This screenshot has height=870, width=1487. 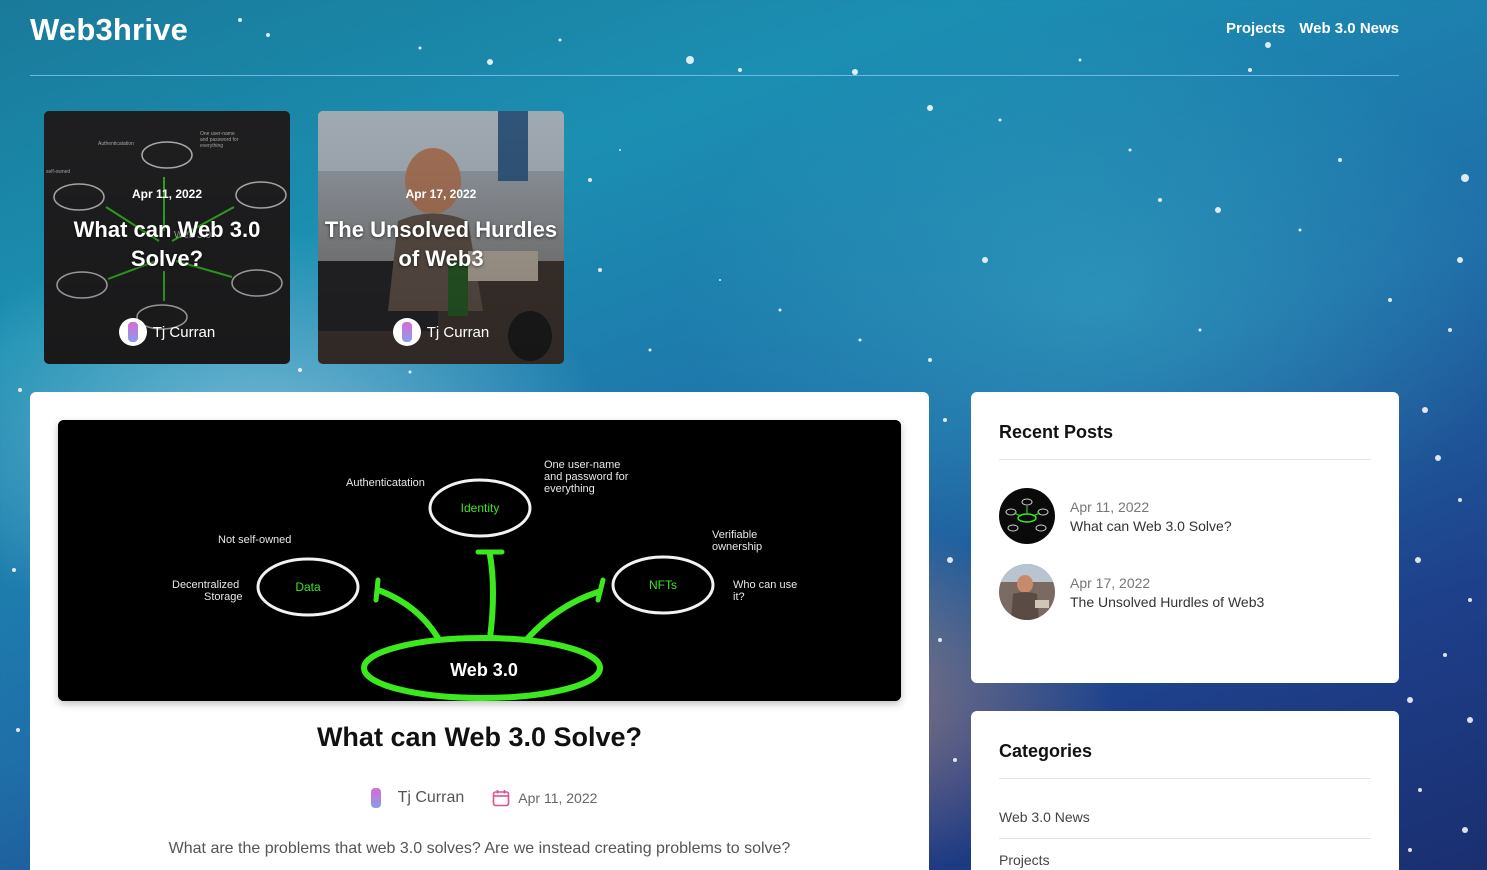 What do you see at coordinates (737, 547) in the screenshot?
I see `label-verifiable-2: ownership` at bounding box center [737, 547].